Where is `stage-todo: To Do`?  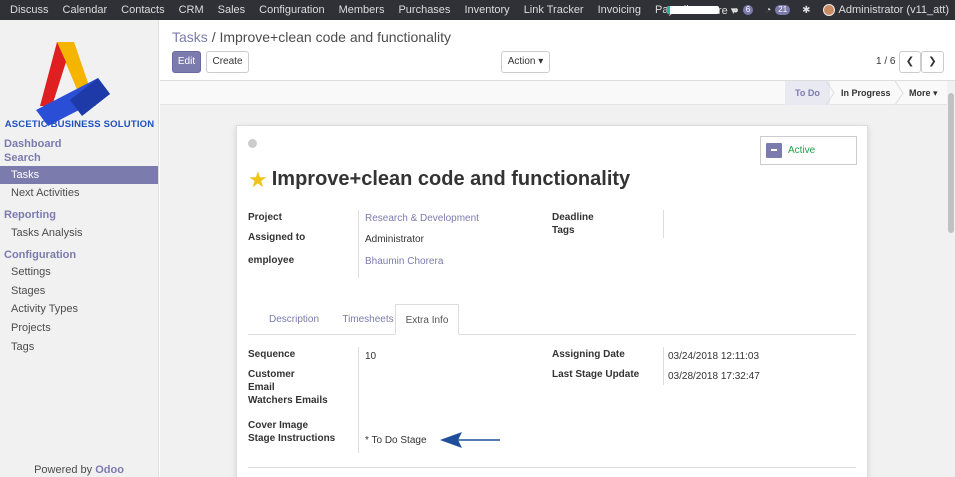 stage-todo: To Do is located at coordinates (807, 93).